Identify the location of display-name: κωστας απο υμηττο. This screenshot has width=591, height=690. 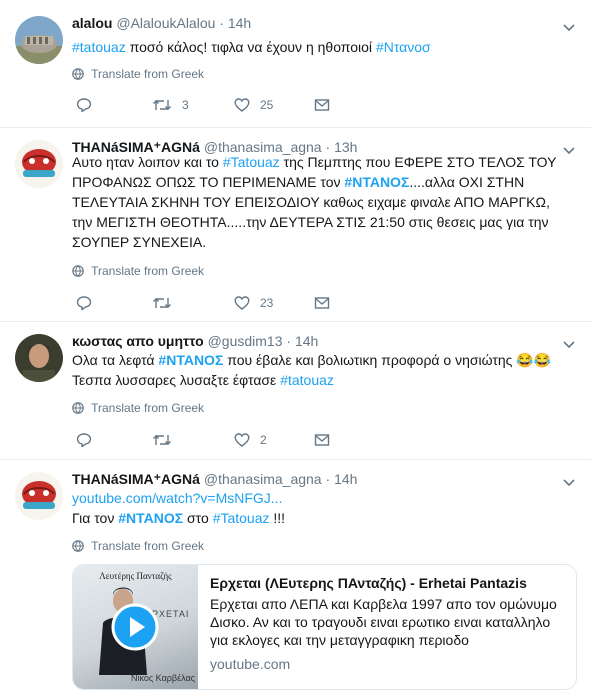
(138, 341).